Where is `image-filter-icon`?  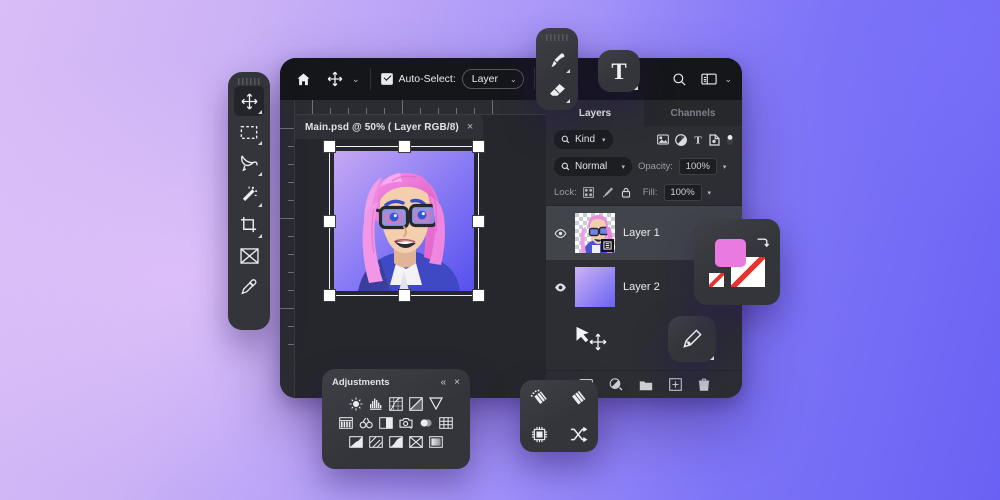 image-filter-icon is located at coordinates (663, 139).